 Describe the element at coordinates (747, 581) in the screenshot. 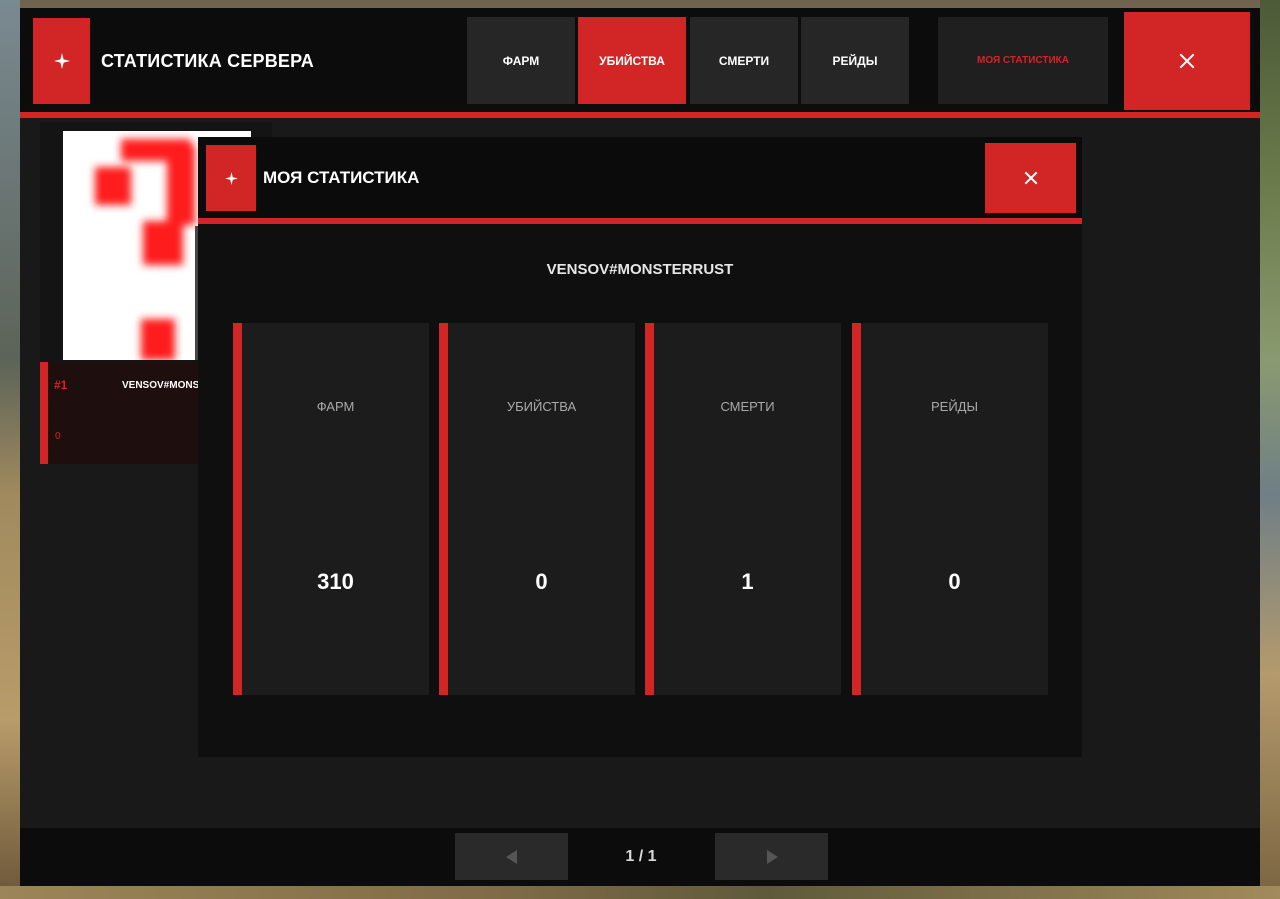

I see `stat-value: 1` at that location.